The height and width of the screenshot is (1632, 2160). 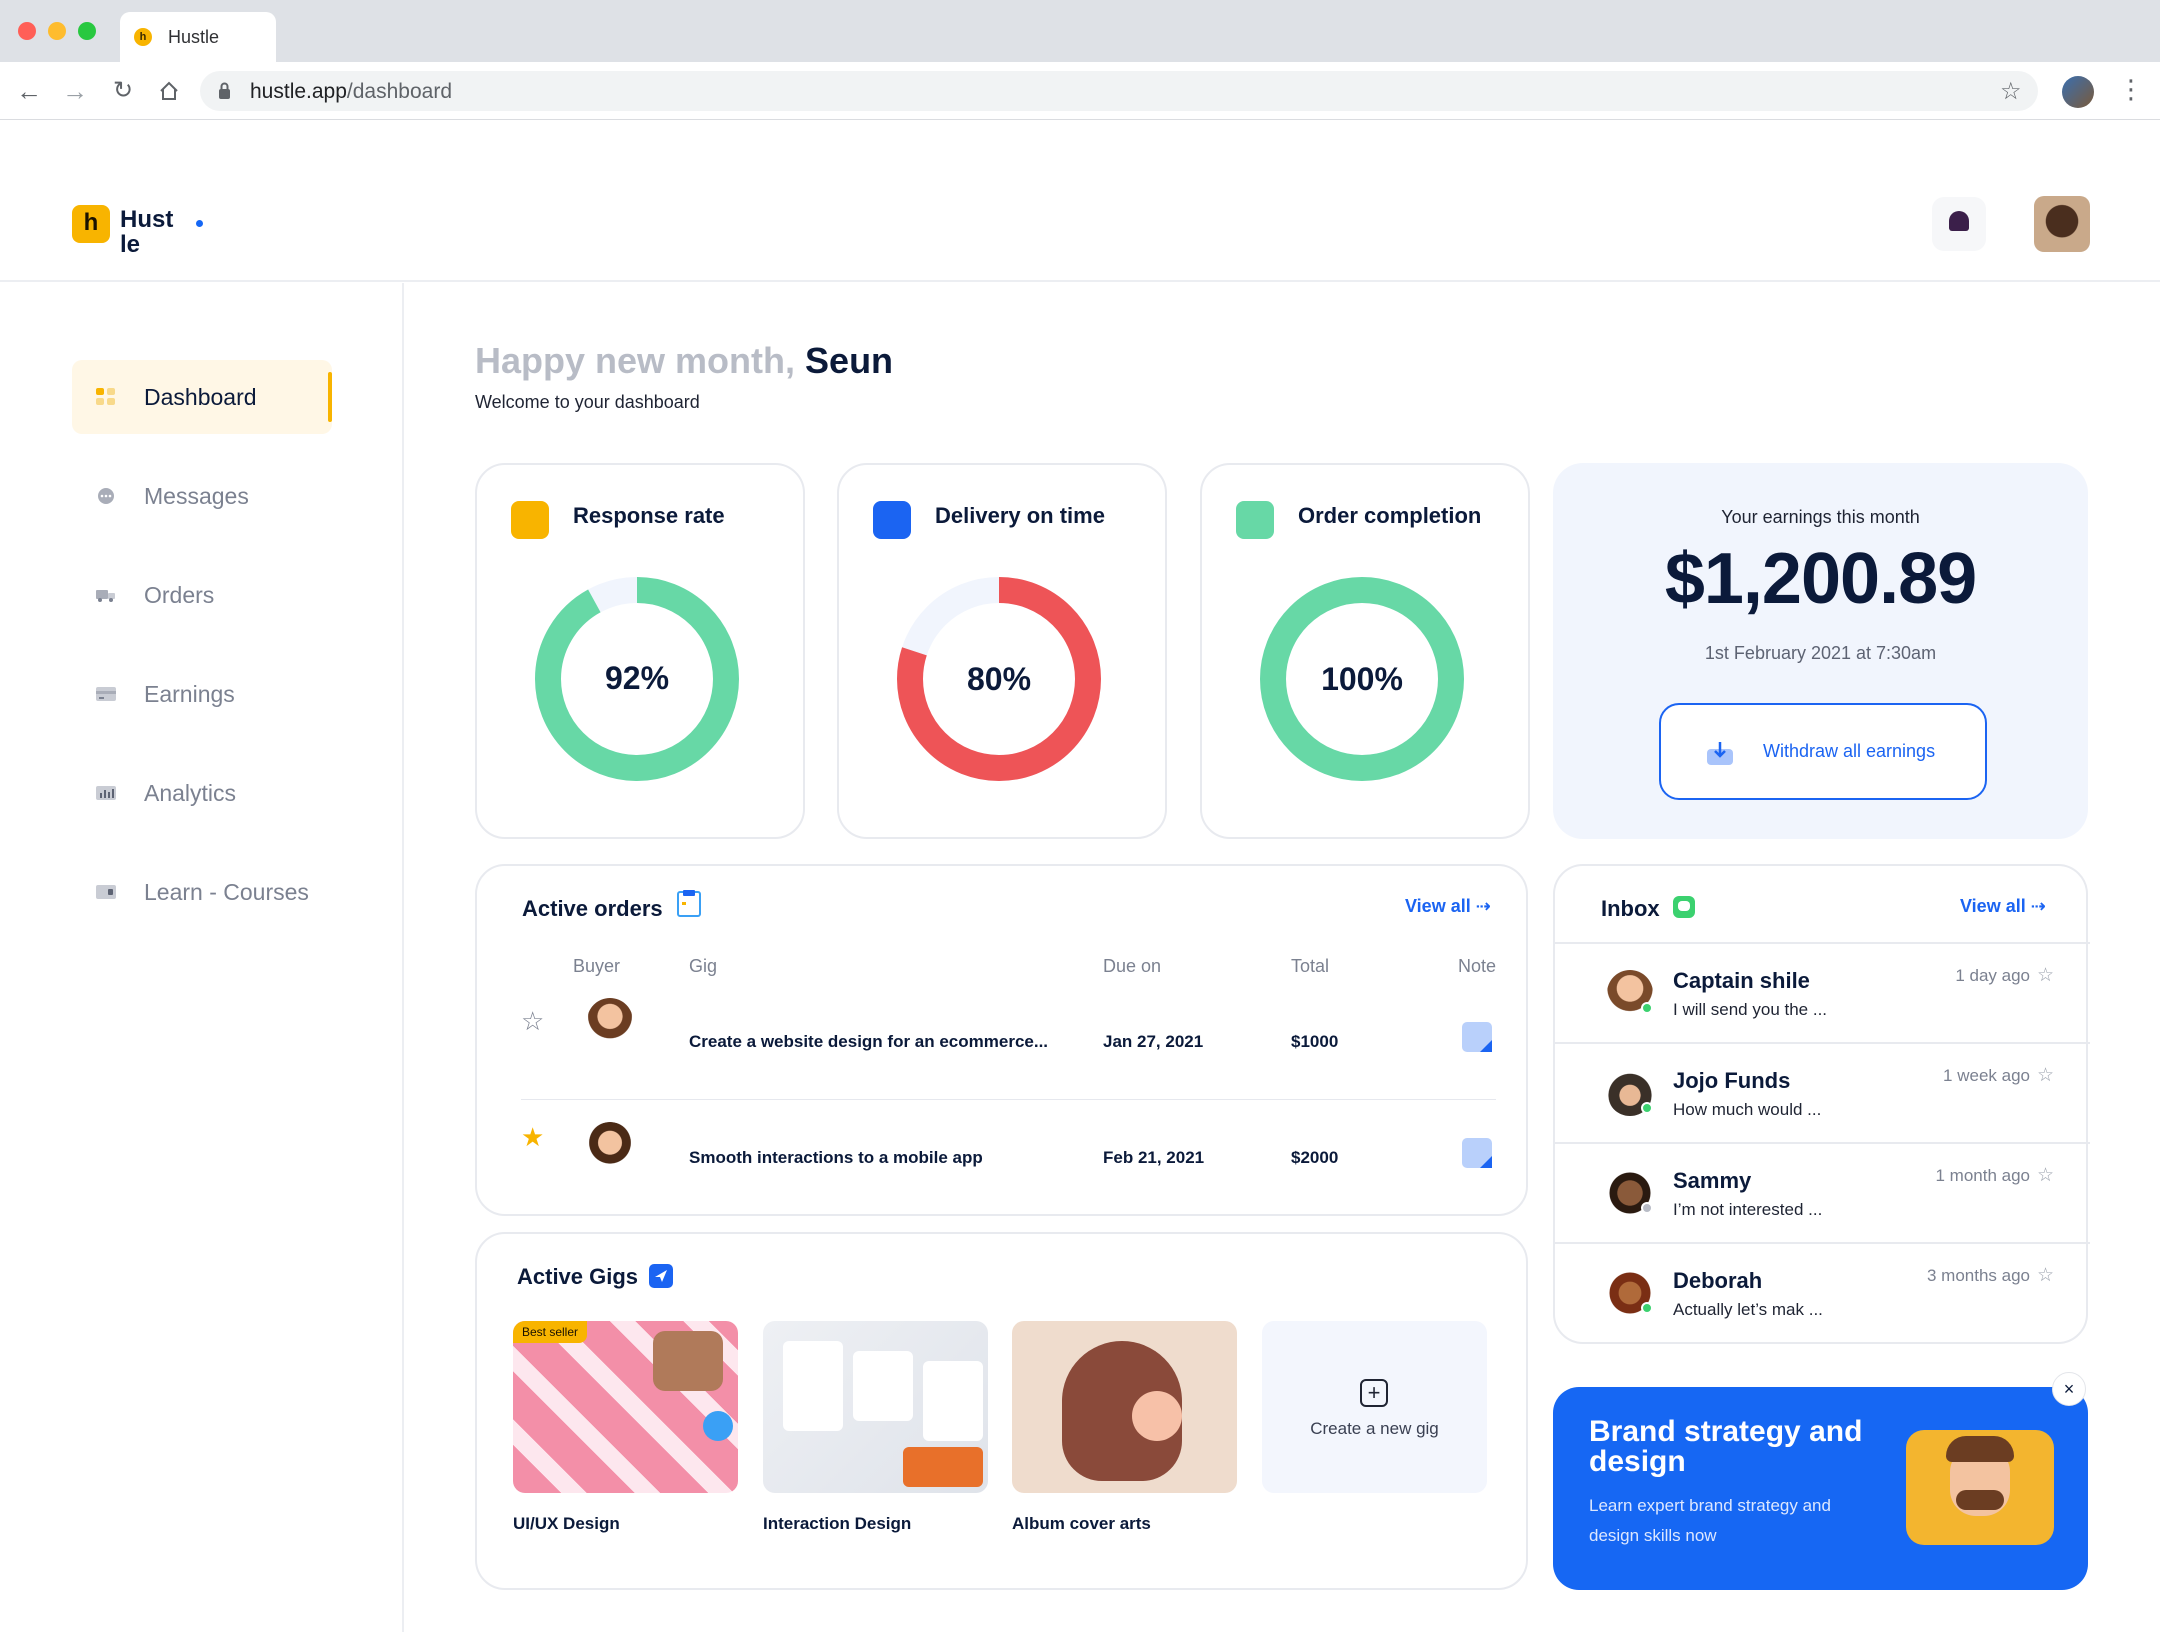 I want to click on order-total: $1000, so click(x=1315, y=1041).